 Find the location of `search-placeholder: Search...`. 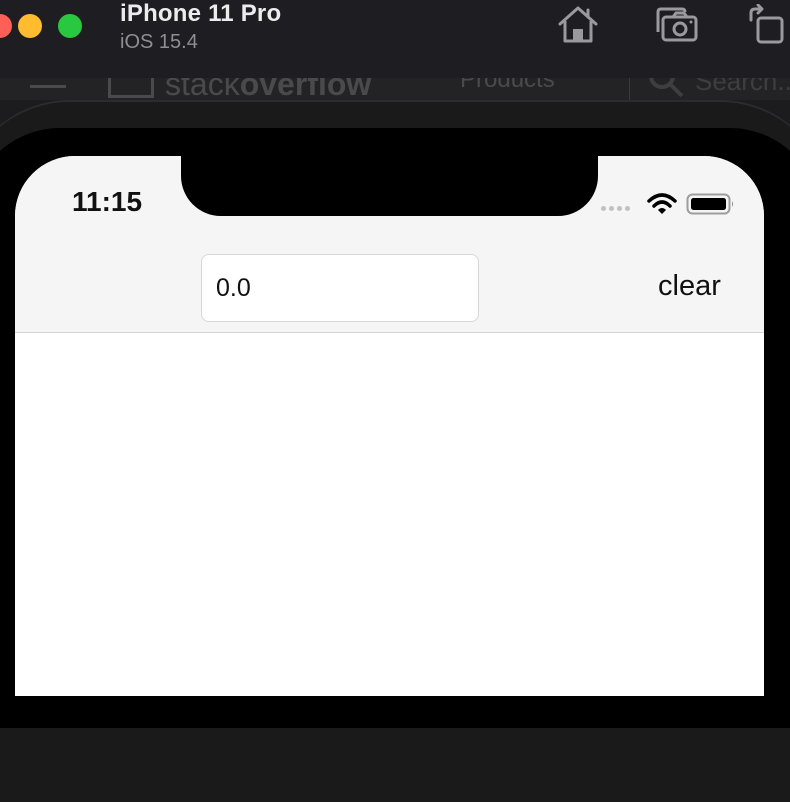

search-placeholder: Search... is located at coordinates (742, 87).